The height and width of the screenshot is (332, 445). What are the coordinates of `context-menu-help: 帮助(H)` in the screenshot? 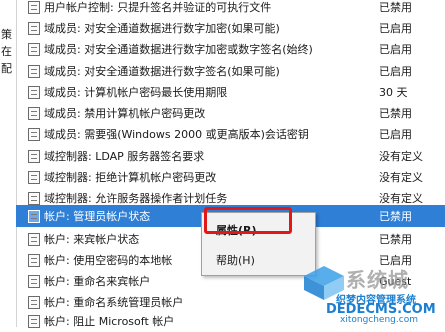 It's located at (258, 261).